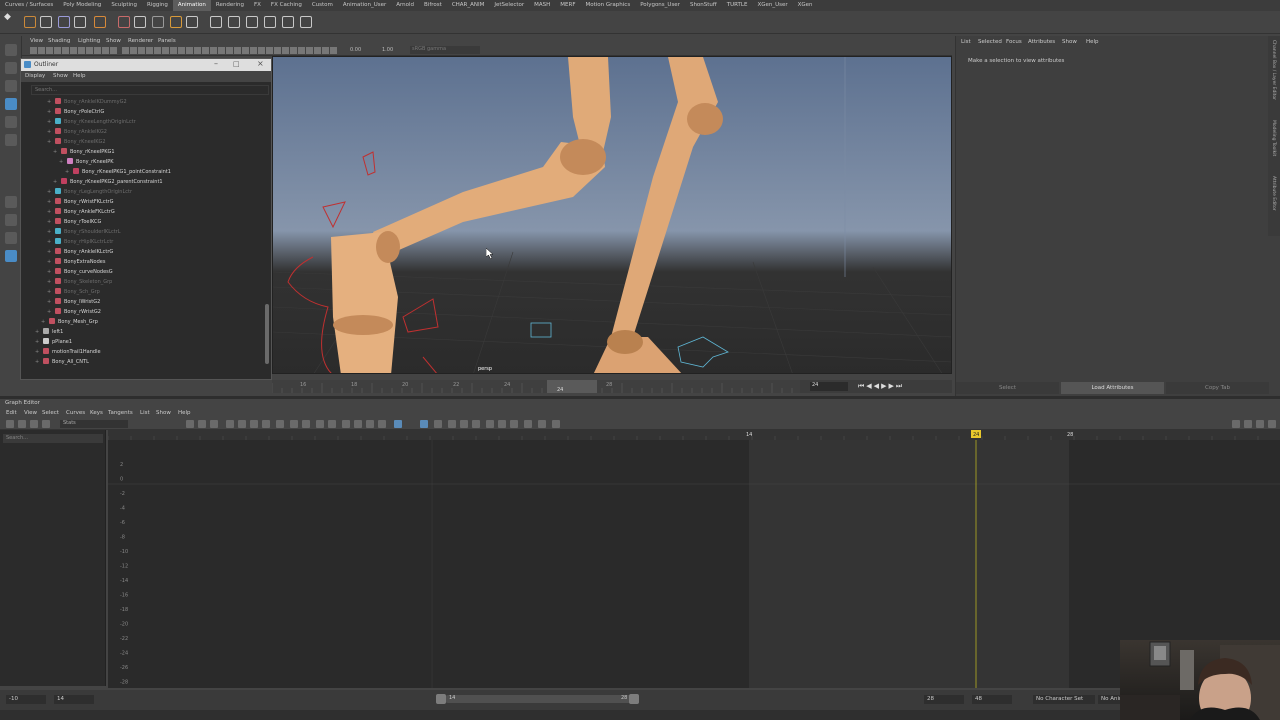 This screenshot has height=720, width=1280. What do you see at coordinates (364, 5) in the screenshot?
I see `shelf-tab: Animation_User` at bounding box center [364, 5].